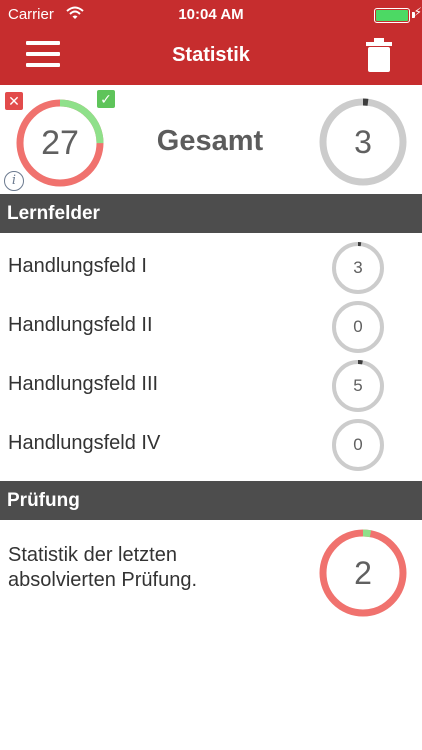  What do you see at coordinates (417, 12) in the screenshot?
I see `charging-icon: ⚡` at bounding box center [417, 12].